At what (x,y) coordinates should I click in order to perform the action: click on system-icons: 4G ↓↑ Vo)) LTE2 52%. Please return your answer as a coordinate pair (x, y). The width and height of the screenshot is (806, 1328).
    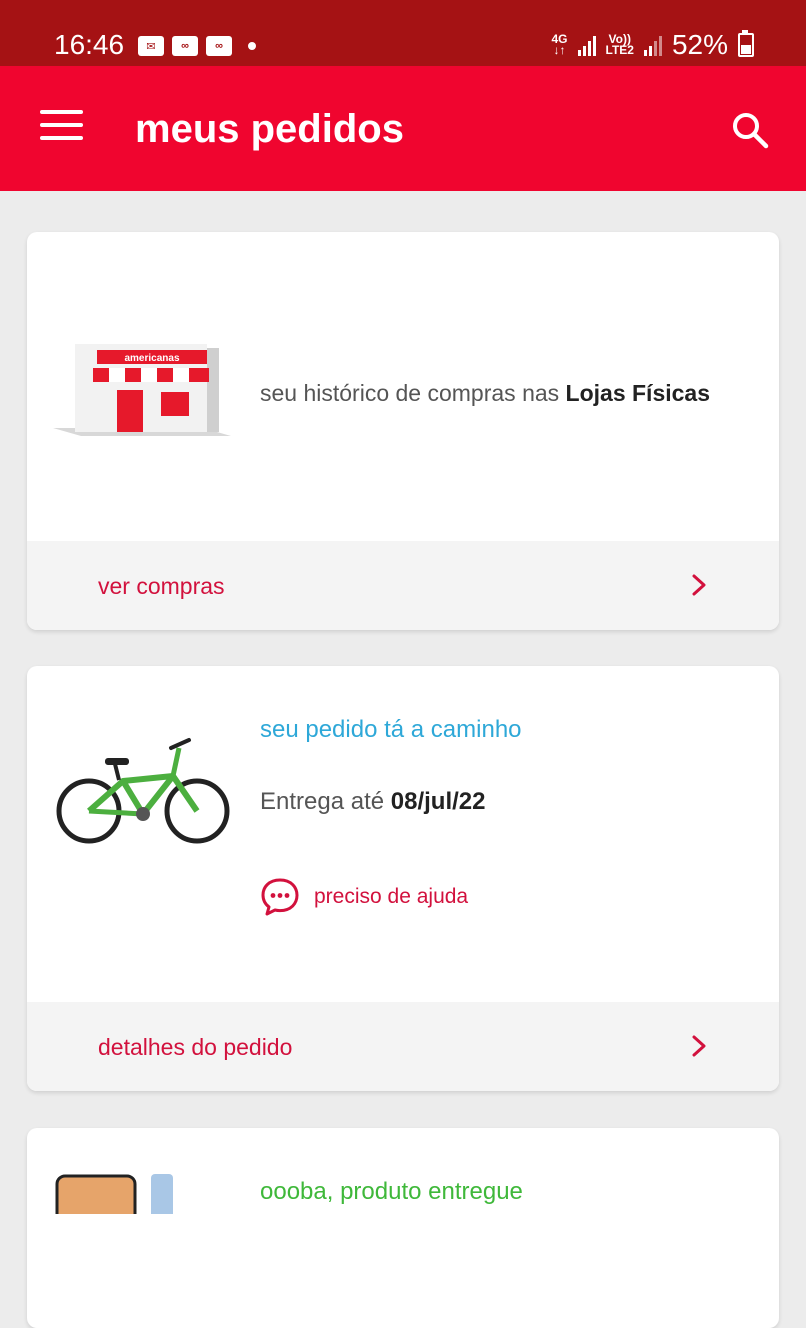
    Looking at the image, I should click on (652, 45).